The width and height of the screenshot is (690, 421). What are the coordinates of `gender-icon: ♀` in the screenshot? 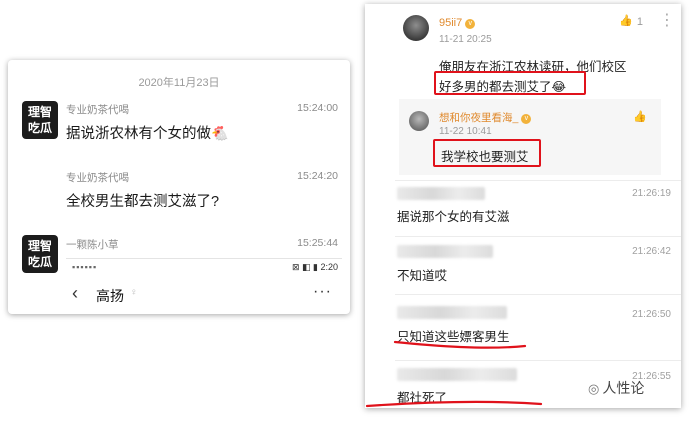 It's located at (134, 292).